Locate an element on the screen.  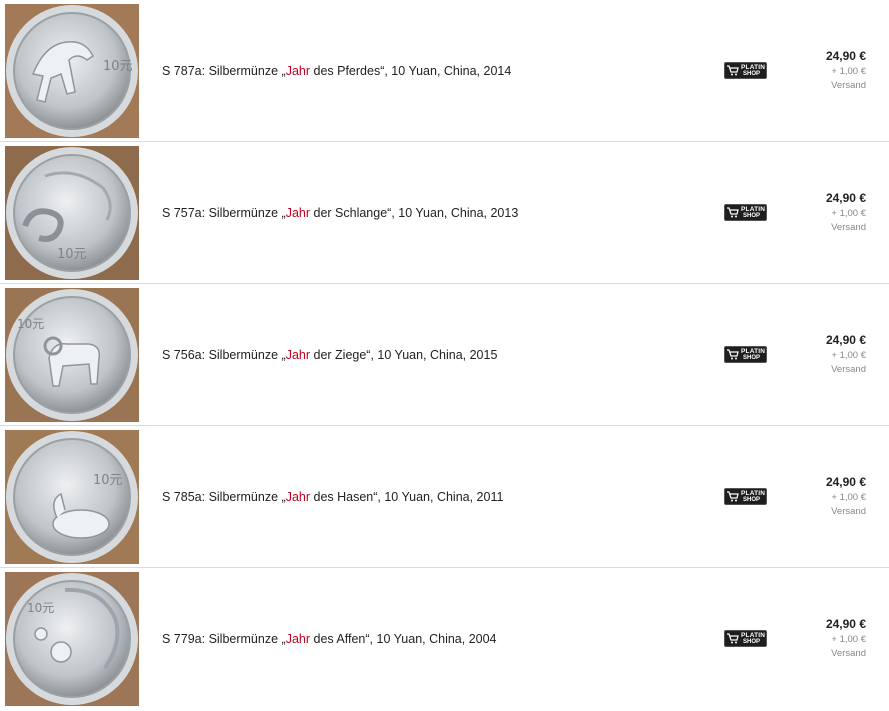
horse-coin-image: 10元 is located at coordinates (72, 71).